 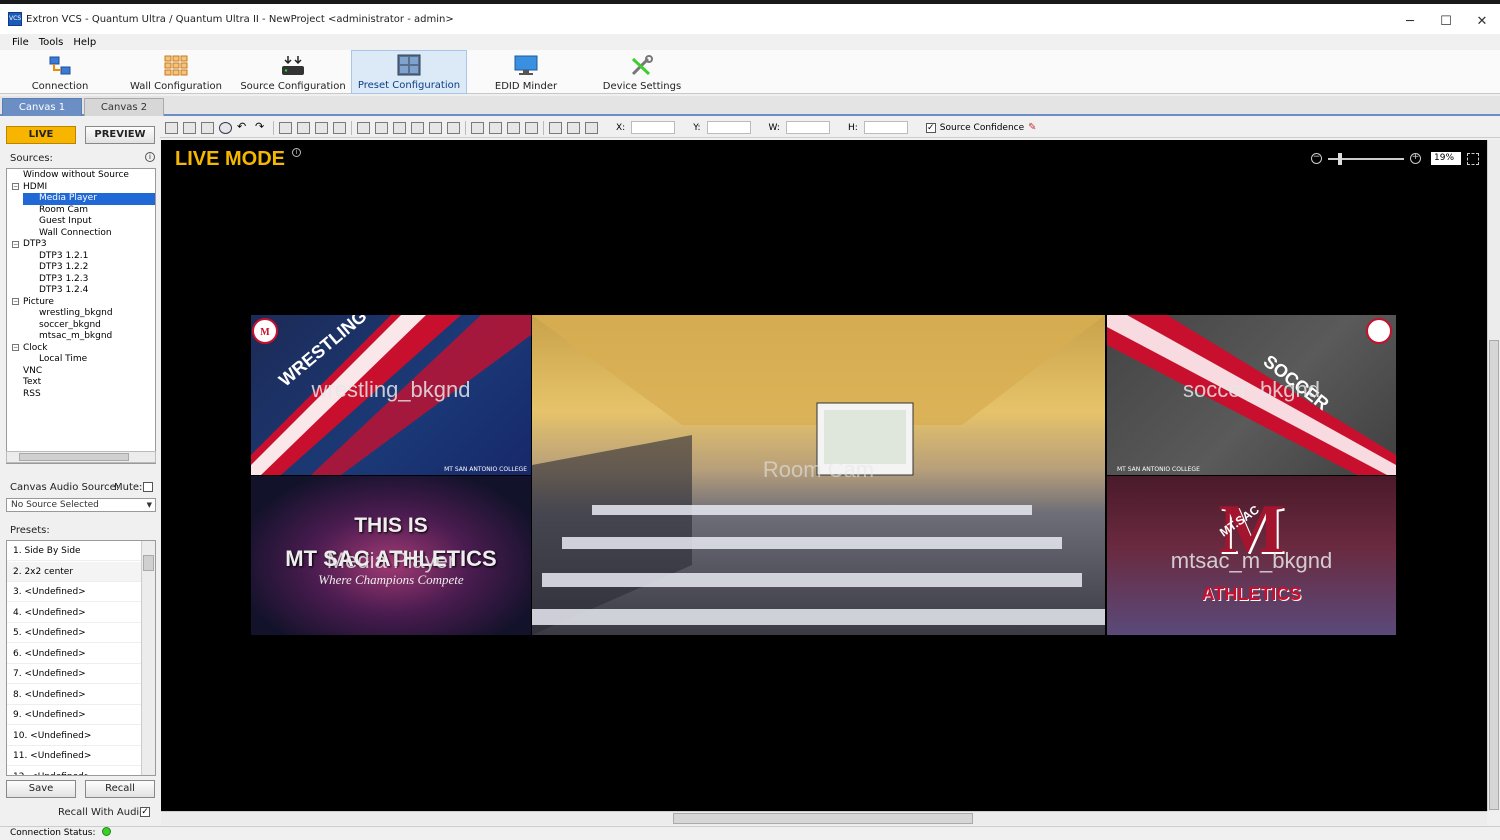 I want to click on live-button: LIVE, so click(x=41, y=135).